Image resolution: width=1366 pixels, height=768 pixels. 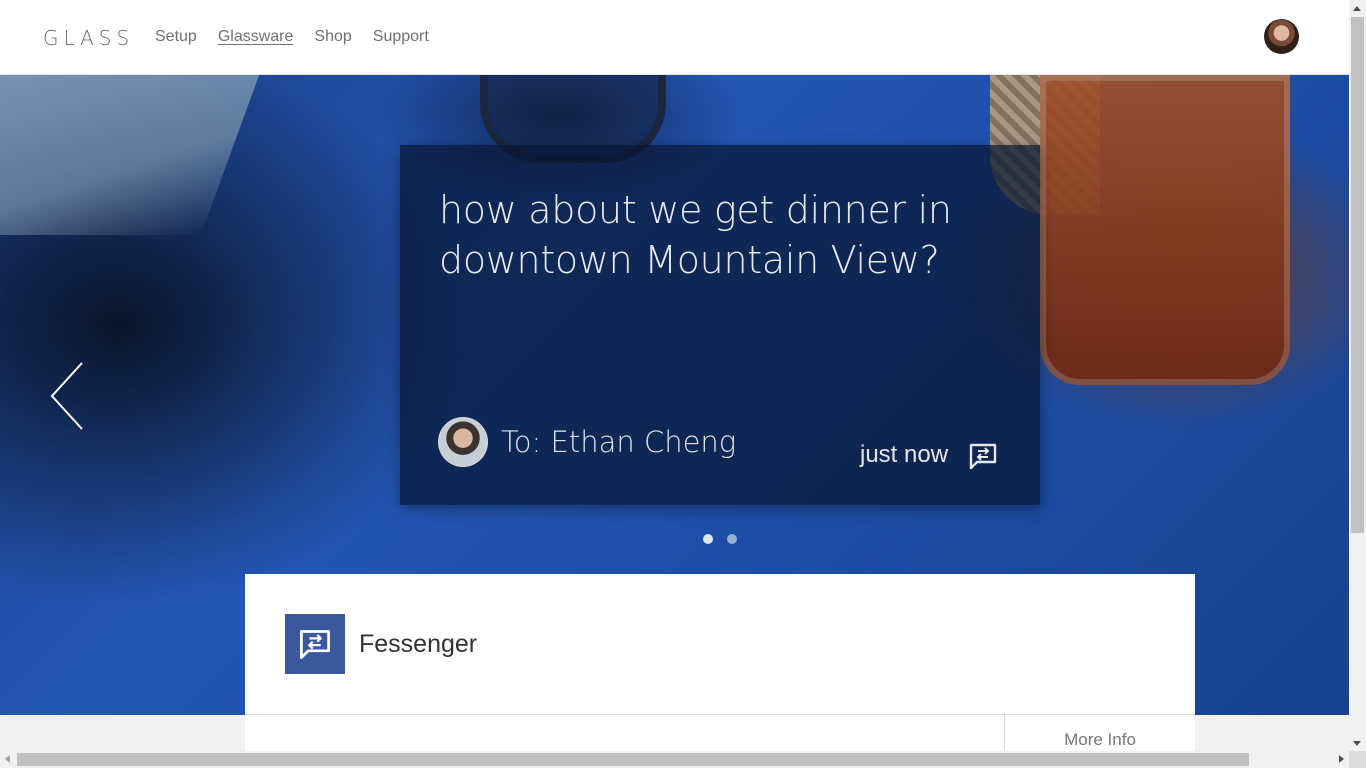 I want to click on panel-divider, so click(x=720, y=714).